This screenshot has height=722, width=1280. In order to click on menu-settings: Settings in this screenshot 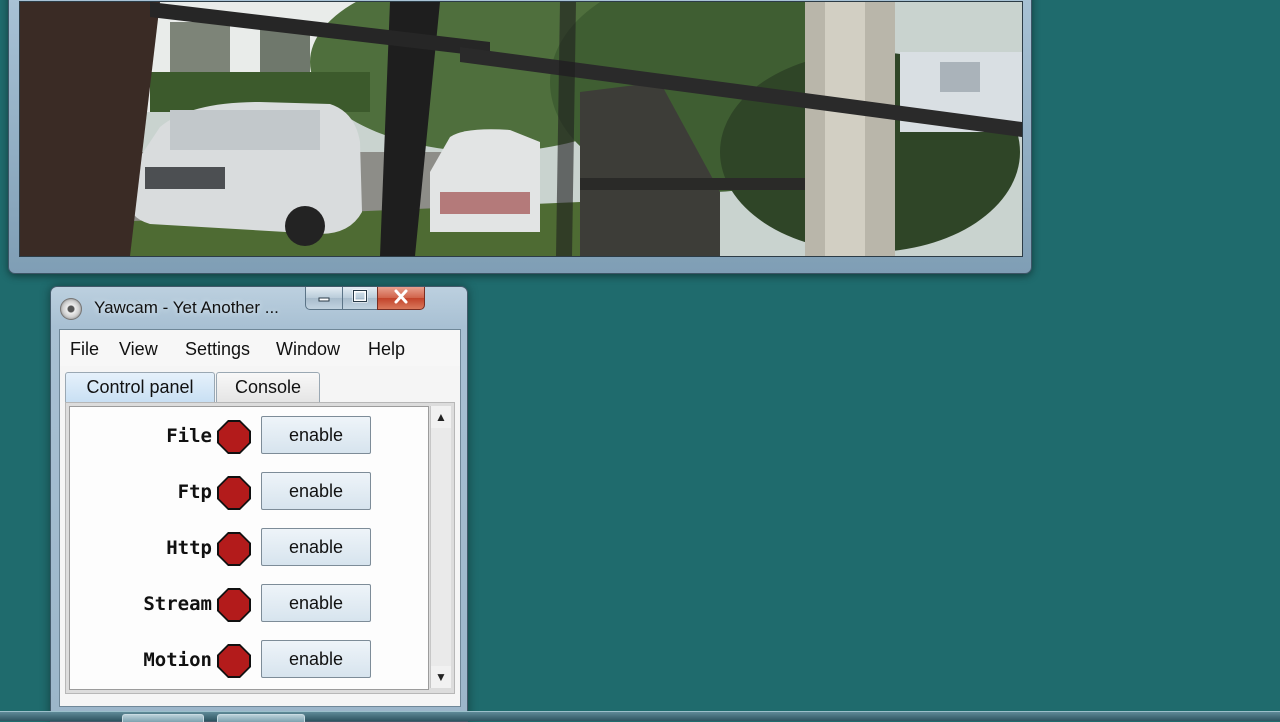, I will do `click(217, 349)`.